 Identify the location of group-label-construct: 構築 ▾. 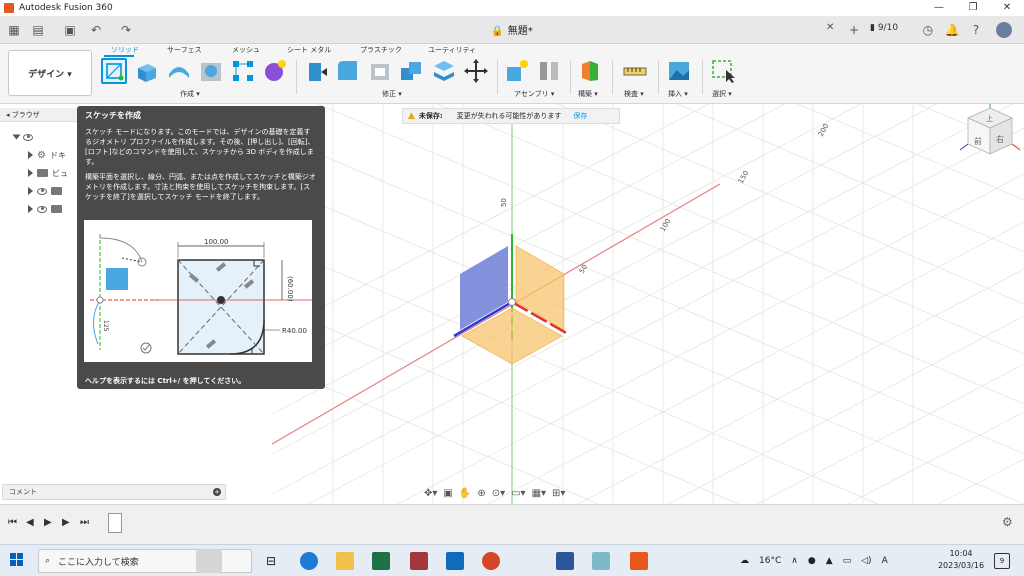
(588, 94).